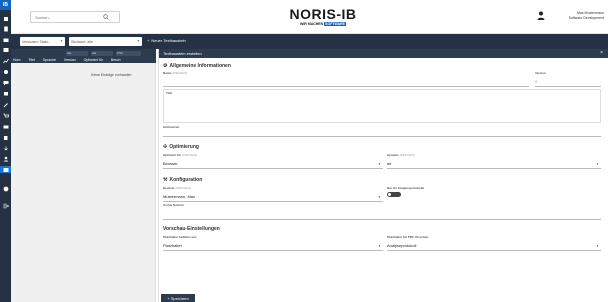 The width and height of the screenshot is (608, 302). What do you see at coordinates (541, 15) in the screenshot?
I see `user-avatar-icon` at bounding box center [541, 15].